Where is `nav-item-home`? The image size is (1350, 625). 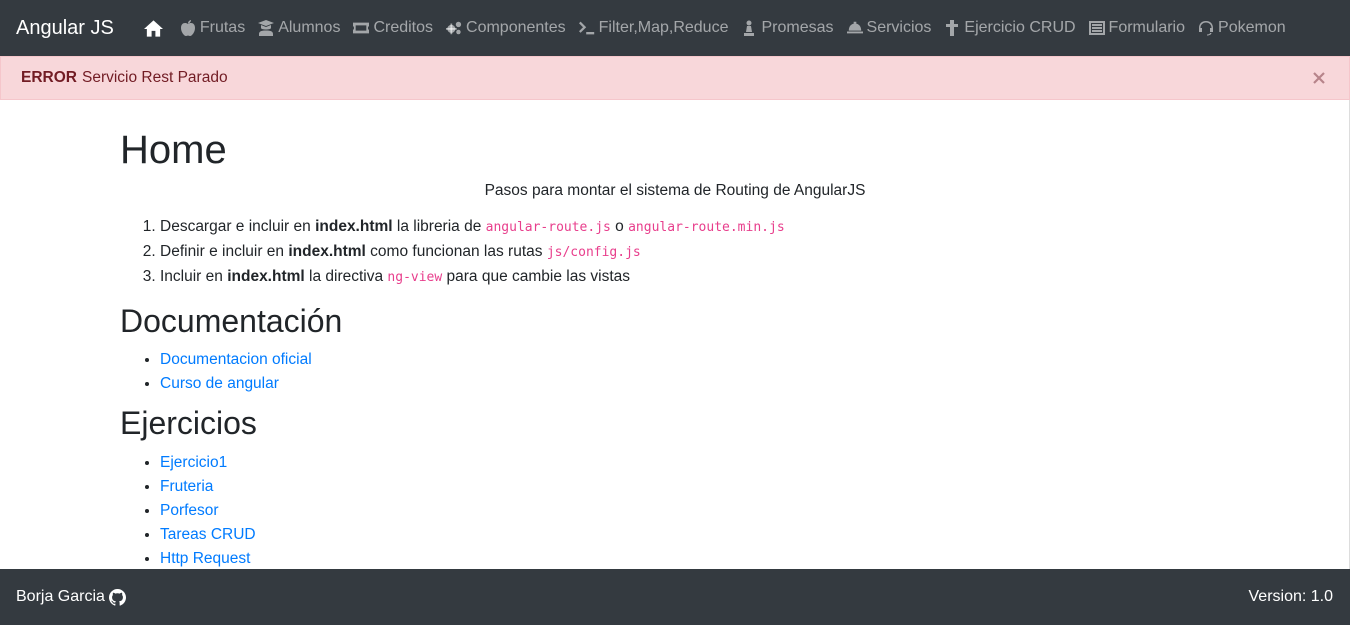 nav-item-home is located at coordinates (155, 28).